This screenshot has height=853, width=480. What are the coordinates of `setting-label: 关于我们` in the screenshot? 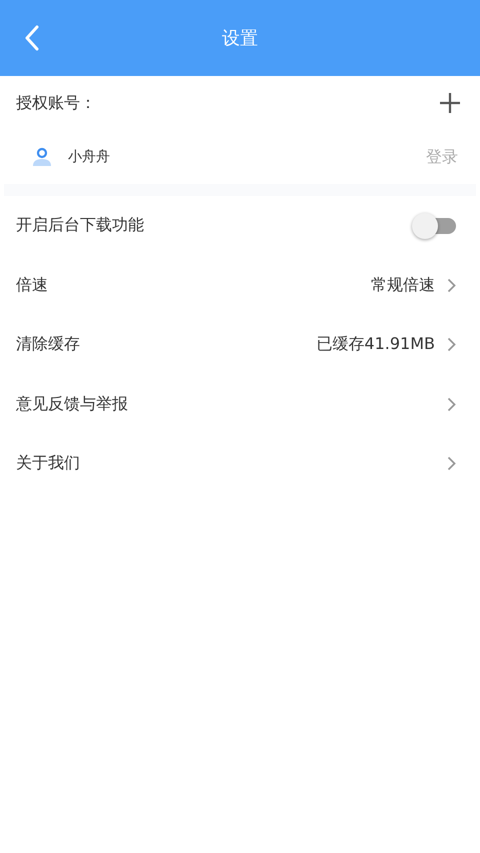 It's located at (48, 463).